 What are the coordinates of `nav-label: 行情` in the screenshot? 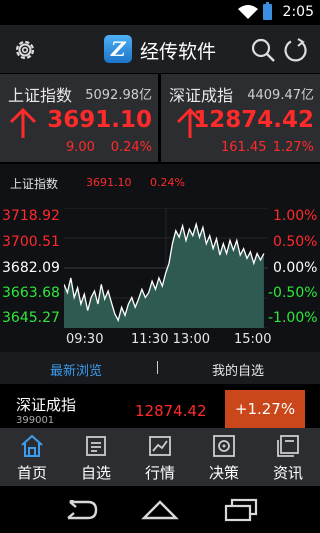 It's located at (159, 473).